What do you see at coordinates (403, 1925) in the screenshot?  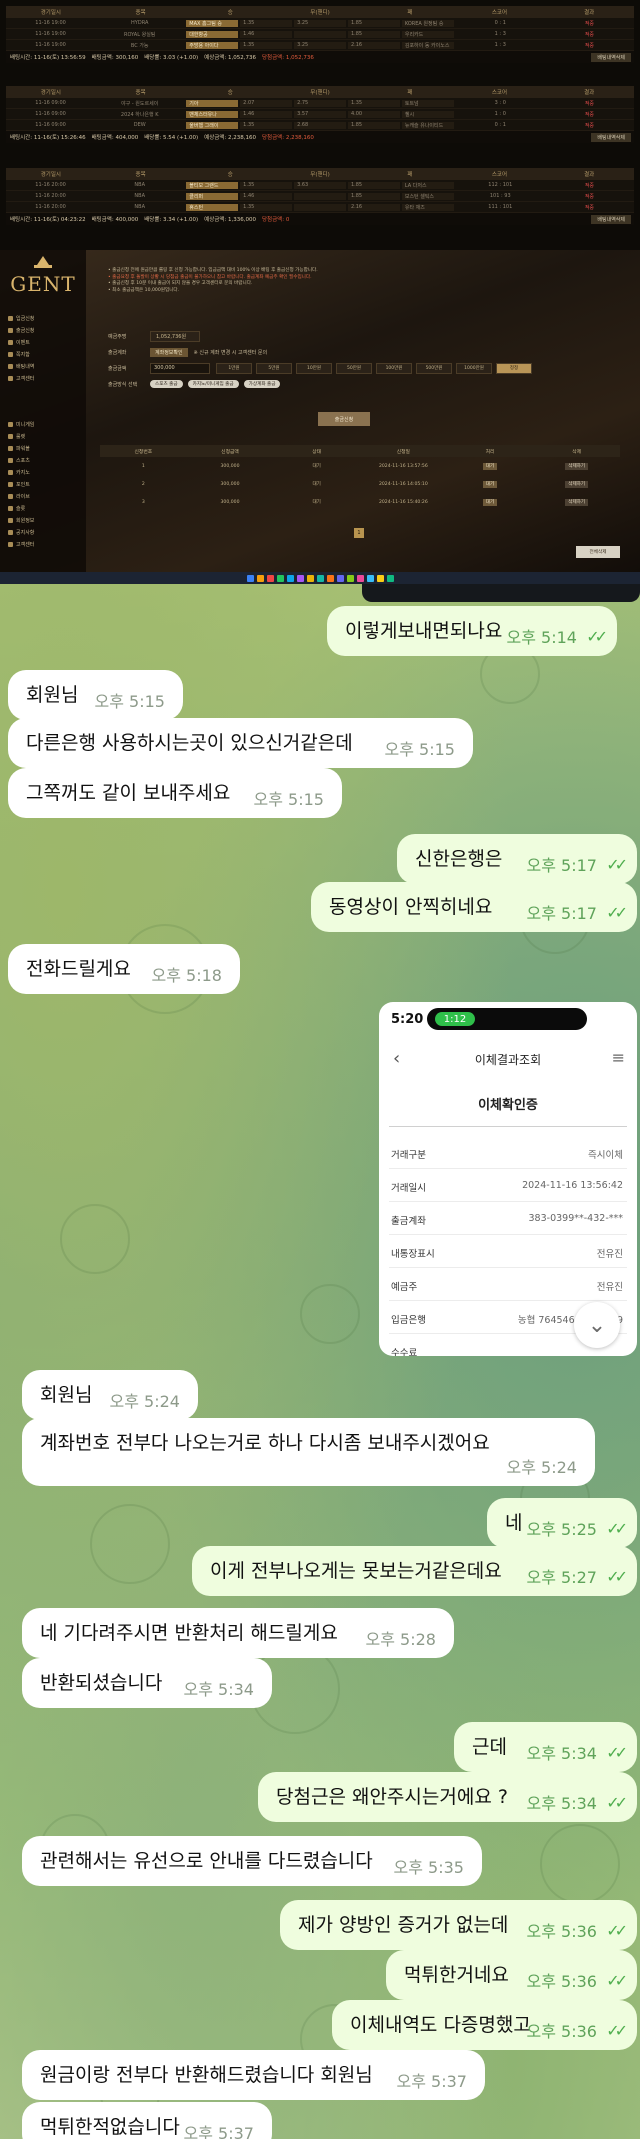 I see `message-text: 제가 양방인 증거가 없는데` at bounding box center [403, 1925].